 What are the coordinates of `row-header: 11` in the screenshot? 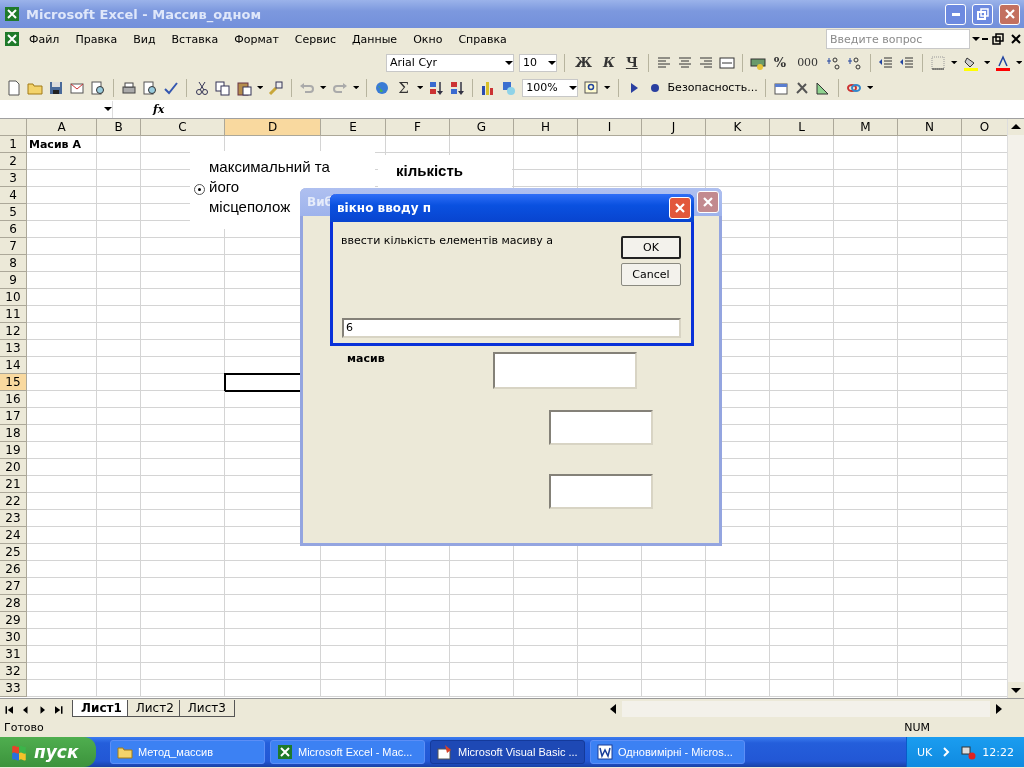 It's located at (13, 314).